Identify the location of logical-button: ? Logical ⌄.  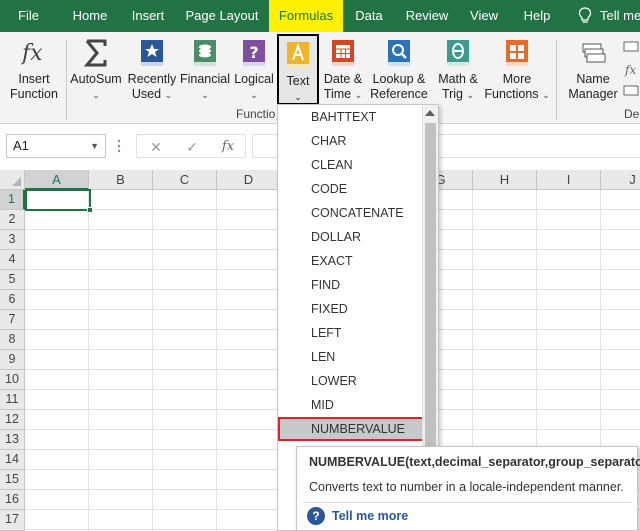
(254, 70).